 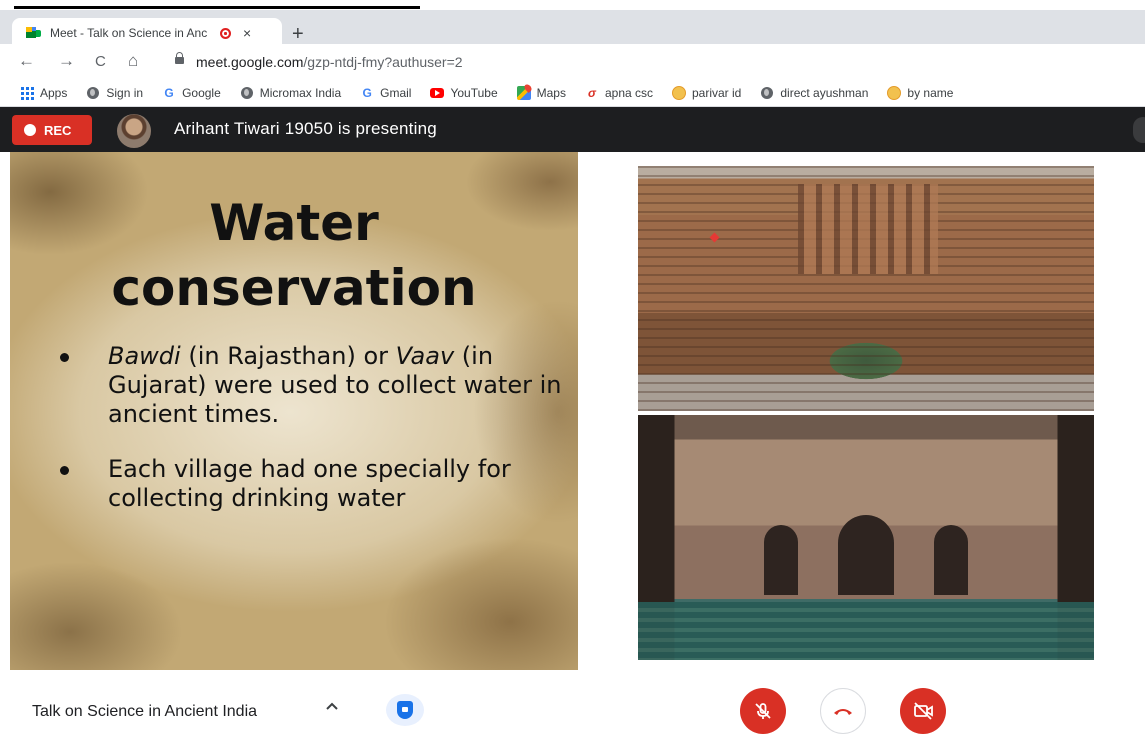 I want to click on bookmark-apps: Apps, so click(x=43, y=93).